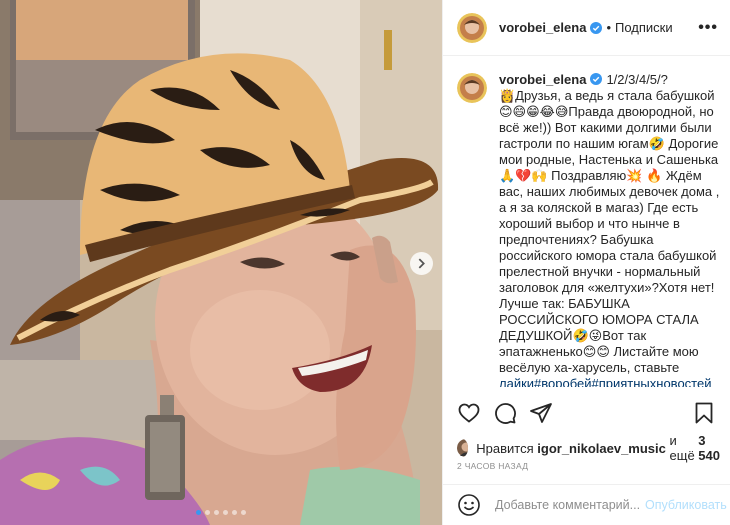 The image size is (730, 525). What do you see at coordinates (607, 381) in the screenshot?
I see `caption-hashtags: лайки#воробей#приятныхновостей #` at bounding box center [607, 381].